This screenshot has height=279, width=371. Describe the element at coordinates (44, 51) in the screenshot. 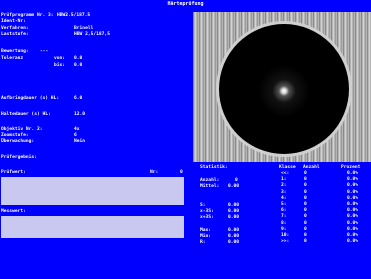

I see `evaluation-value: ---` at that location.